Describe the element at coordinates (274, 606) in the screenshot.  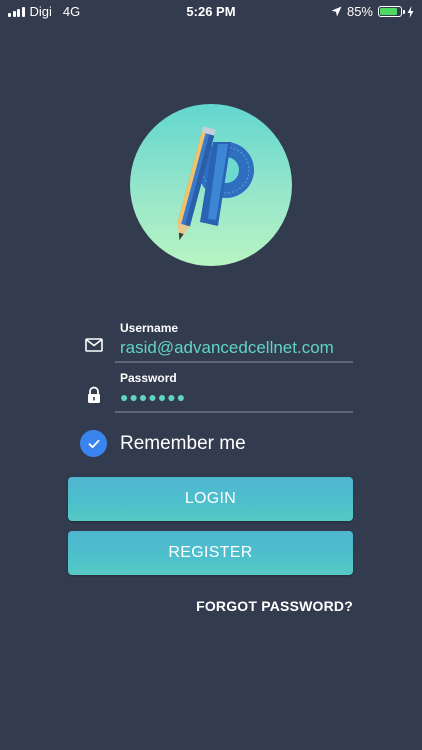
I see `forgot-password-link: FORGOT PASSWORD?` at that location.